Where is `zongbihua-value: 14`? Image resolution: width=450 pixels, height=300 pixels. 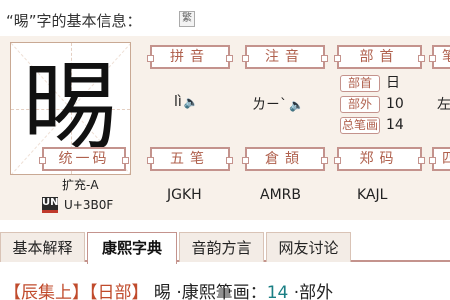
zongbihua-value: 14 is located at coordinates (395, 125).